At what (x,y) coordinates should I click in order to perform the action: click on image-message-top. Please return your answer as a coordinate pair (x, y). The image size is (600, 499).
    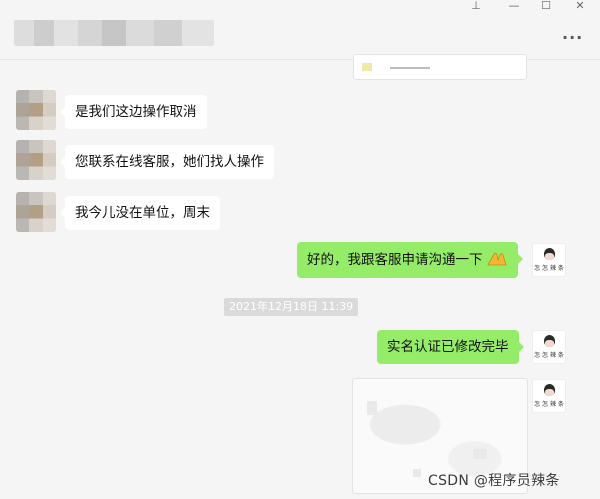
    Looking at the image, I should click on (440, 67).